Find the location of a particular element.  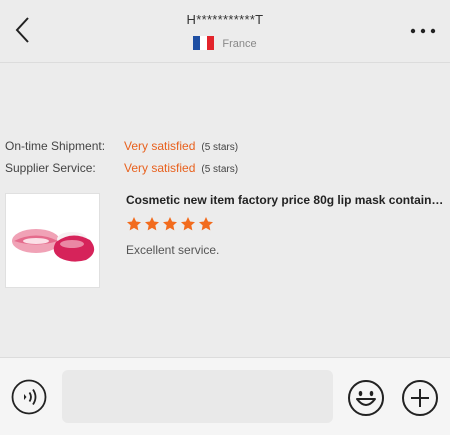

review-star-rating is located at coordinates (170, 225).